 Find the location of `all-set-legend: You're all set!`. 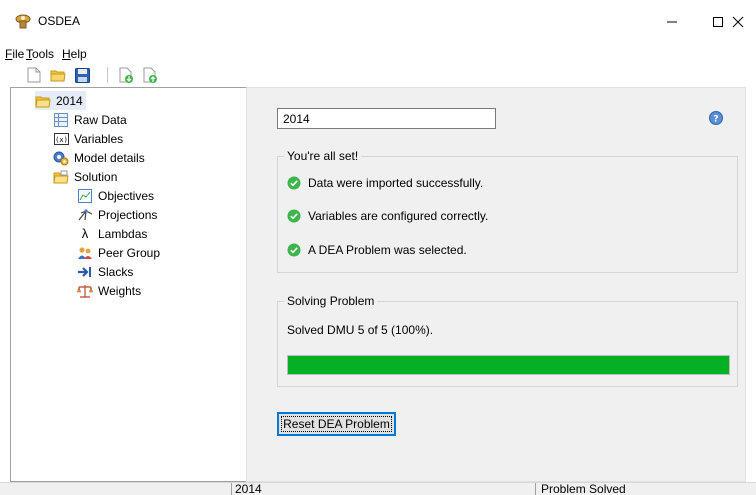

all-set-legend: You're all set! is located at coordinates (323, 156).